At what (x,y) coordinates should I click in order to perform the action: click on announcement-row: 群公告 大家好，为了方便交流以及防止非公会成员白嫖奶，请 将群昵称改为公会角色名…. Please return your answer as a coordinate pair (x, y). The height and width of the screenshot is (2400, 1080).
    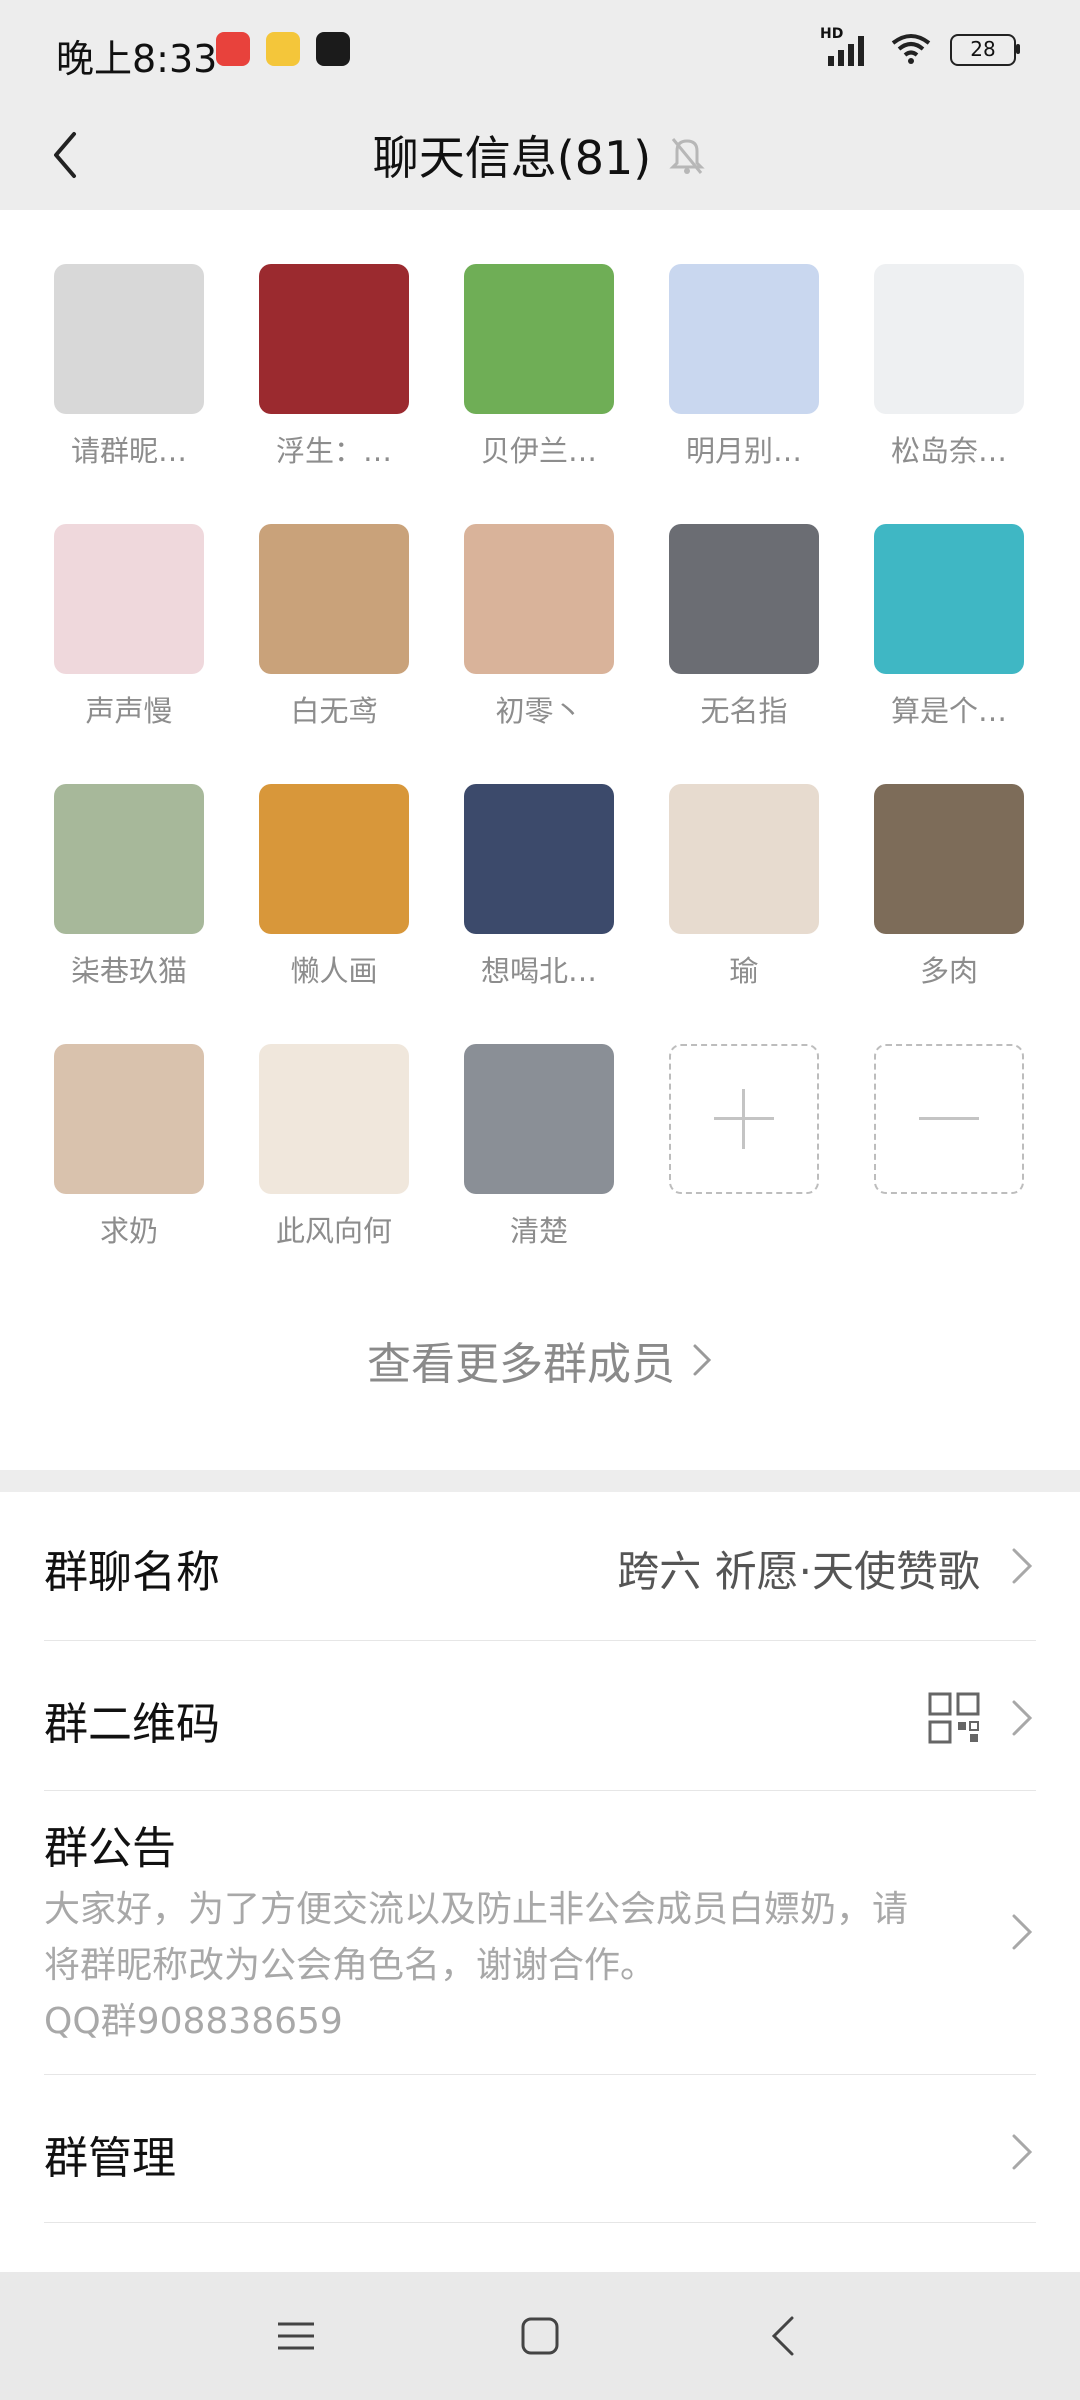
    Looking at the image, I should click on (540, 1932).